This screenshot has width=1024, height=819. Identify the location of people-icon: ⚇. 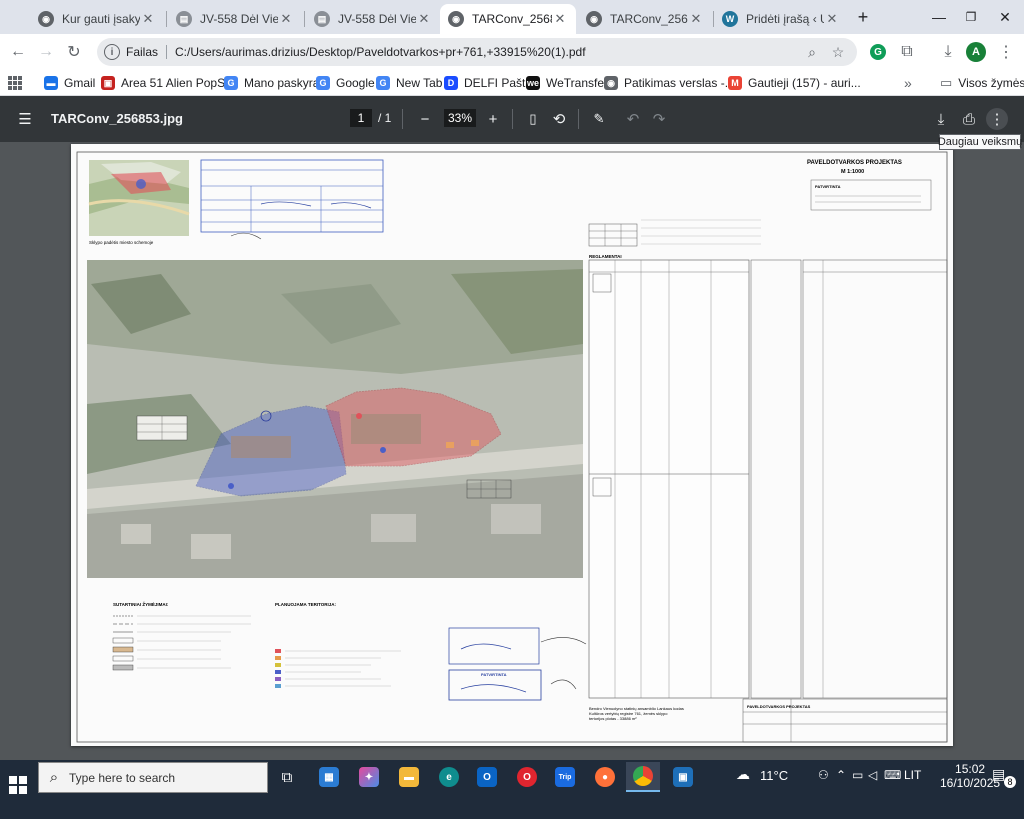
(823, 775).